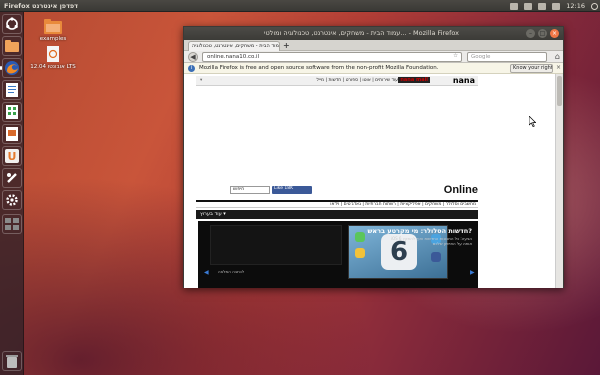 The image size is (600, 375). What do you see at coordinates (461, 190) in the screenshot?
I see `online-title: Online` at bounding box center [461, 190].